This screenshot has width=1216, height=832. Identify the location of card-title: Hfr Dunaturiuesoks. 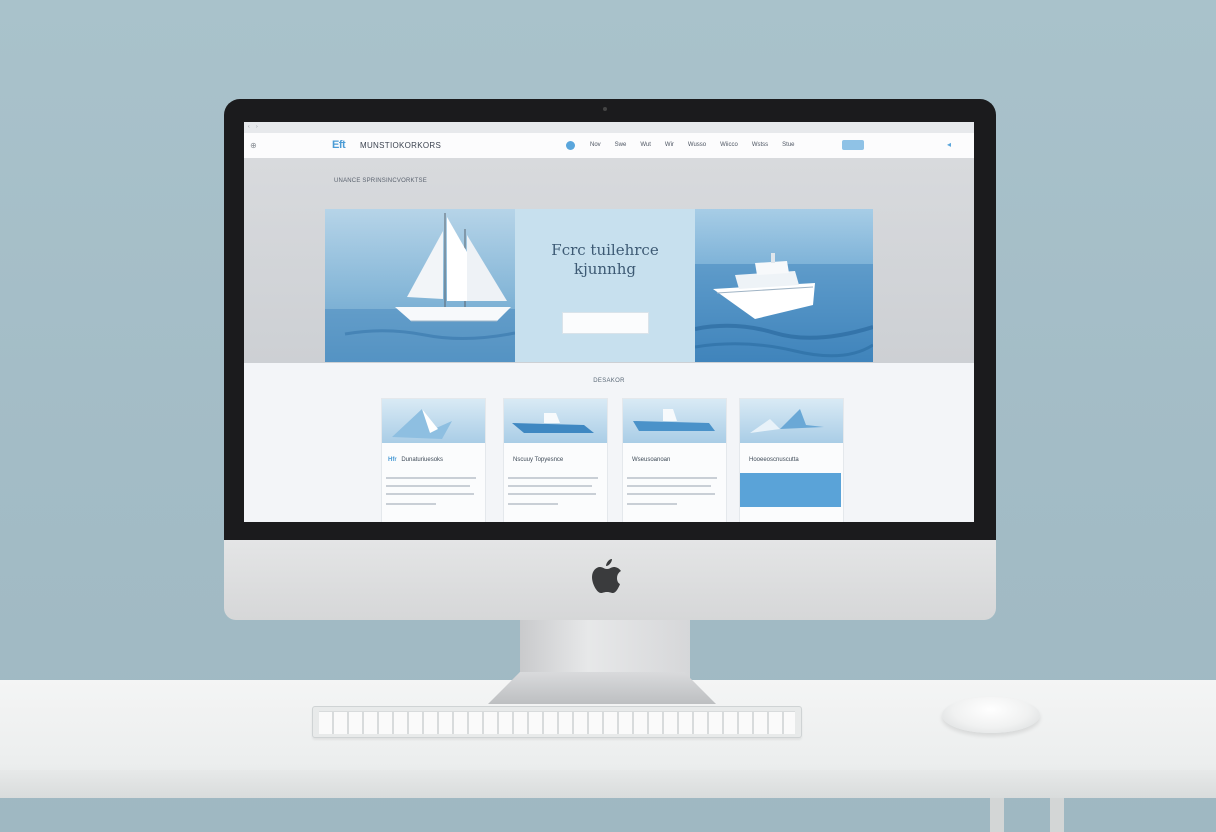
(415, 460).